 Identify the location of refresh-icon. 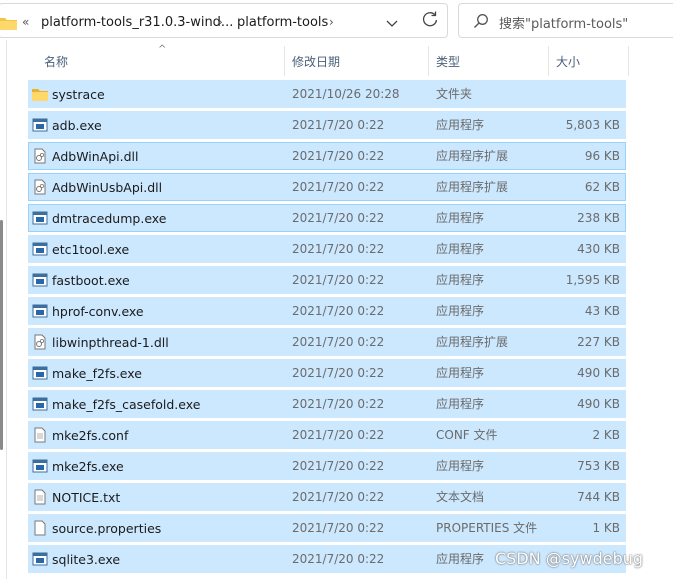
(430, 19).